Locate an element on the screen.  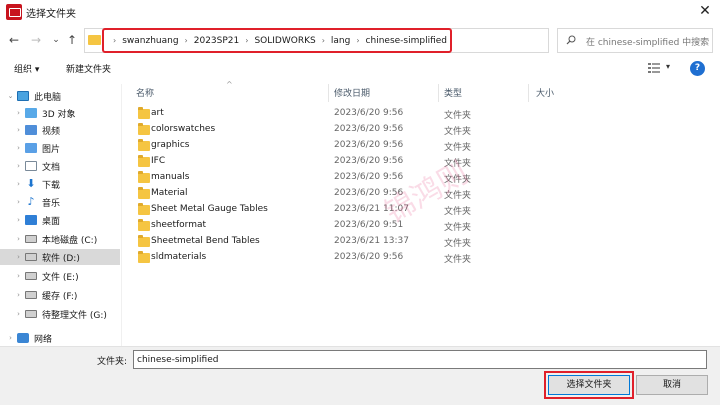
breadcrumb-chinese-simplified: chinese-simplified is located at coordinates (406, 41).